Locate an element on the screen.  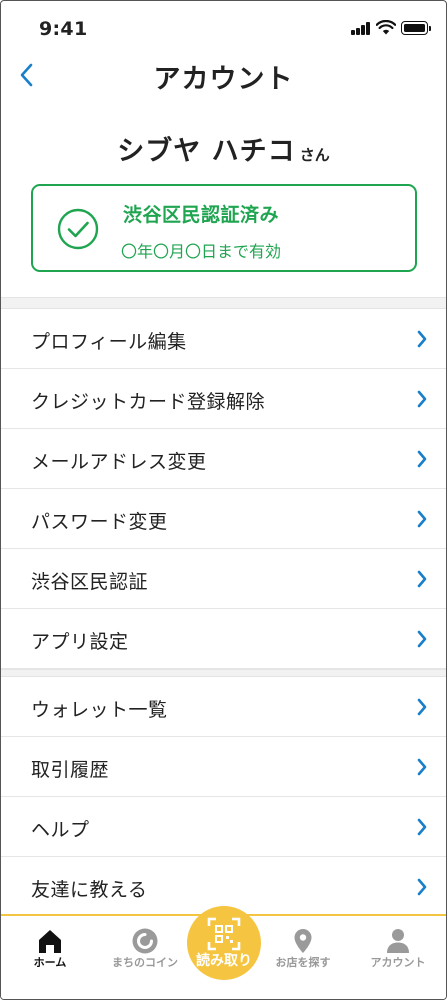
check-circle-icon is located at coordinates (78, 229).